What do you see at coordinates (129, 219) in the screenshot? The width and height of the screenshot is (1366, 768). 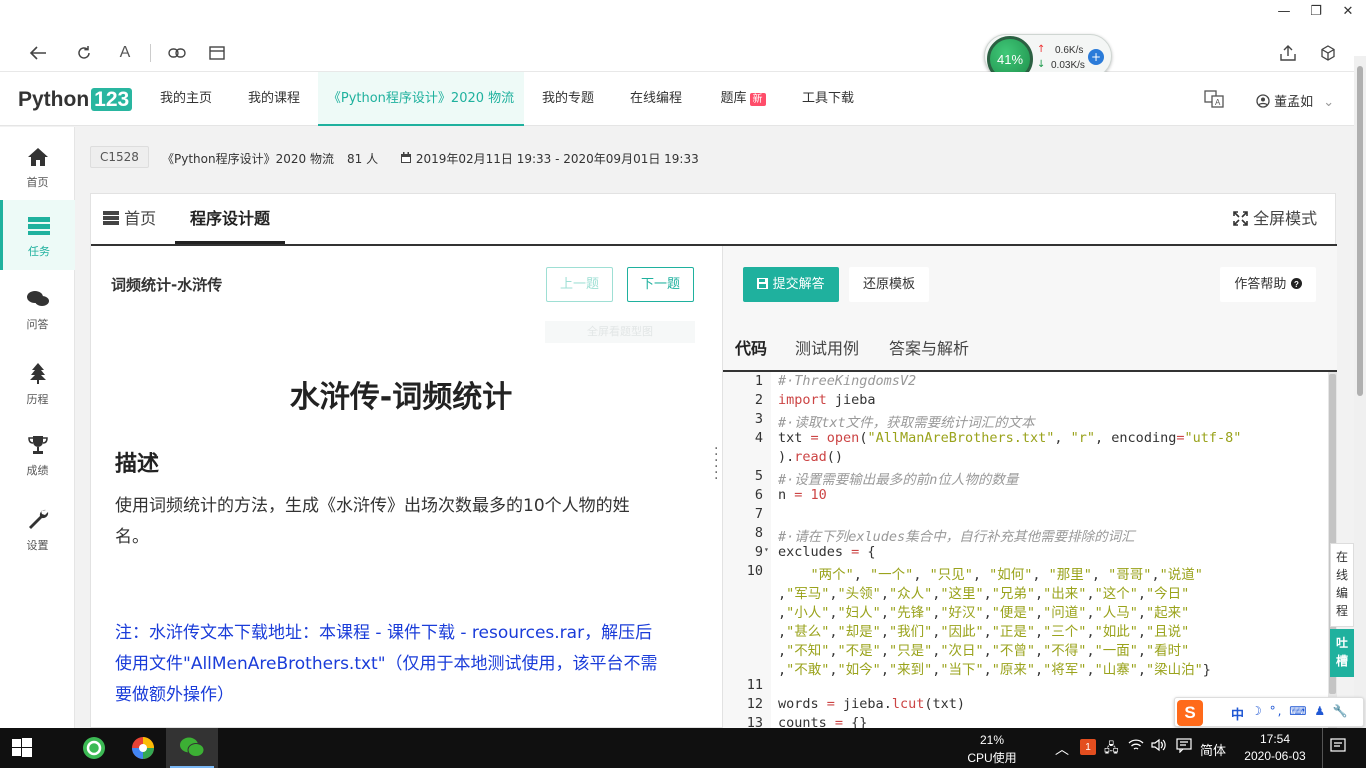 I see `tab-home: 首页` at bounding box center [129, 219].